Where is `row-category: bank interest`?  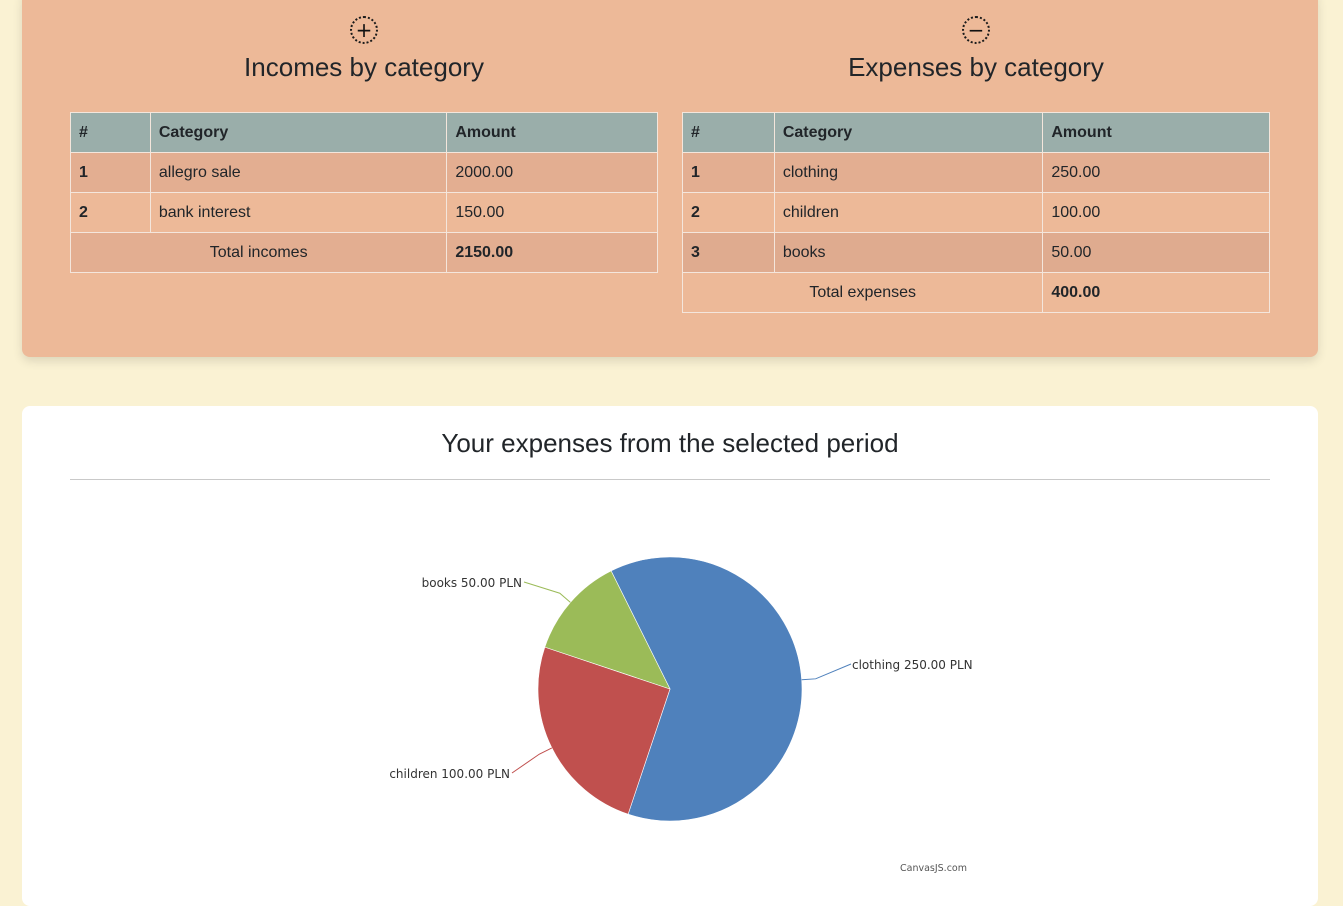
row-category: bank interest is located at coordinates (298, 212).